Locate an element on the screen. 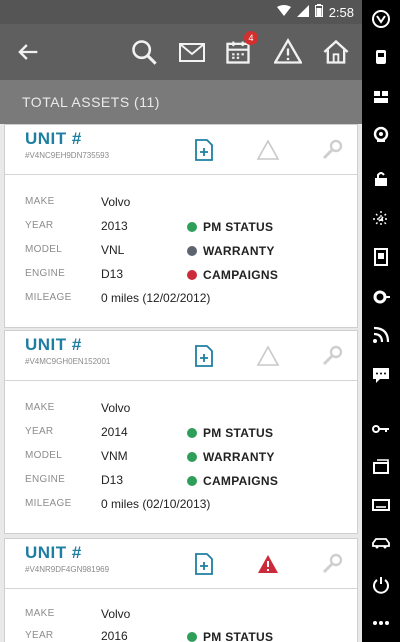  sidebar-location-button is located at coordinates (381, 135).